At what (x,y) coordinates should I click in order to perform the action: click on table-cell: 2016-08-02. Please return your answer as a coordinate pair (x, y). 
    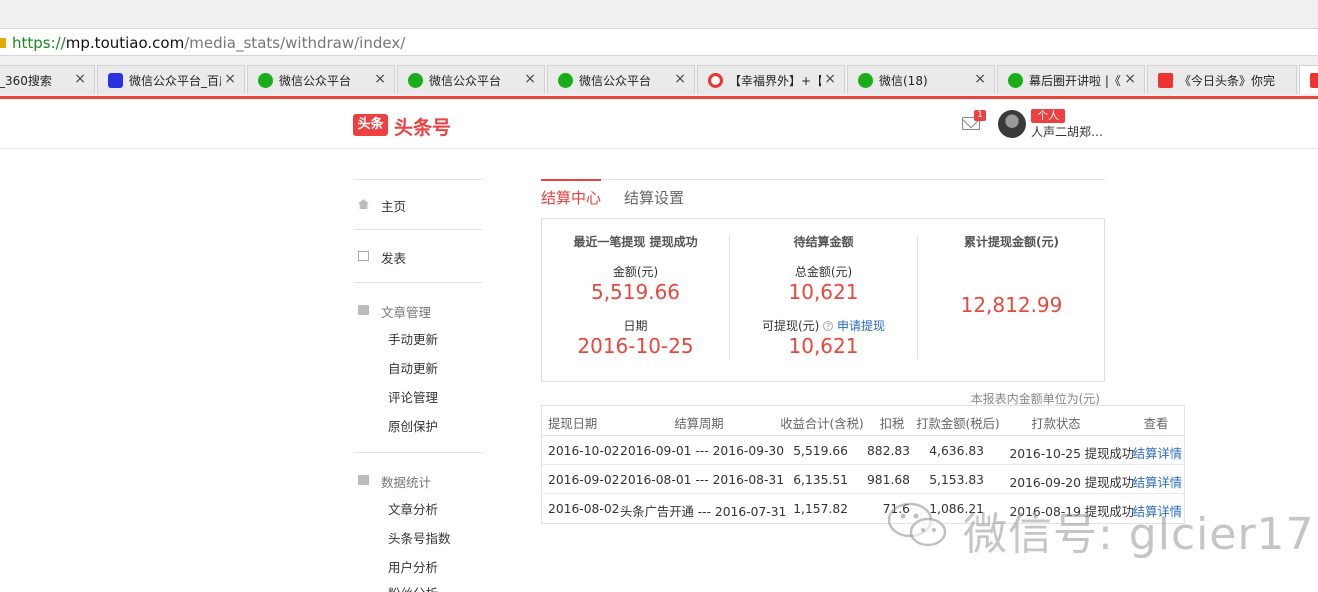
    Looking at the image, I should click on (584, 509).